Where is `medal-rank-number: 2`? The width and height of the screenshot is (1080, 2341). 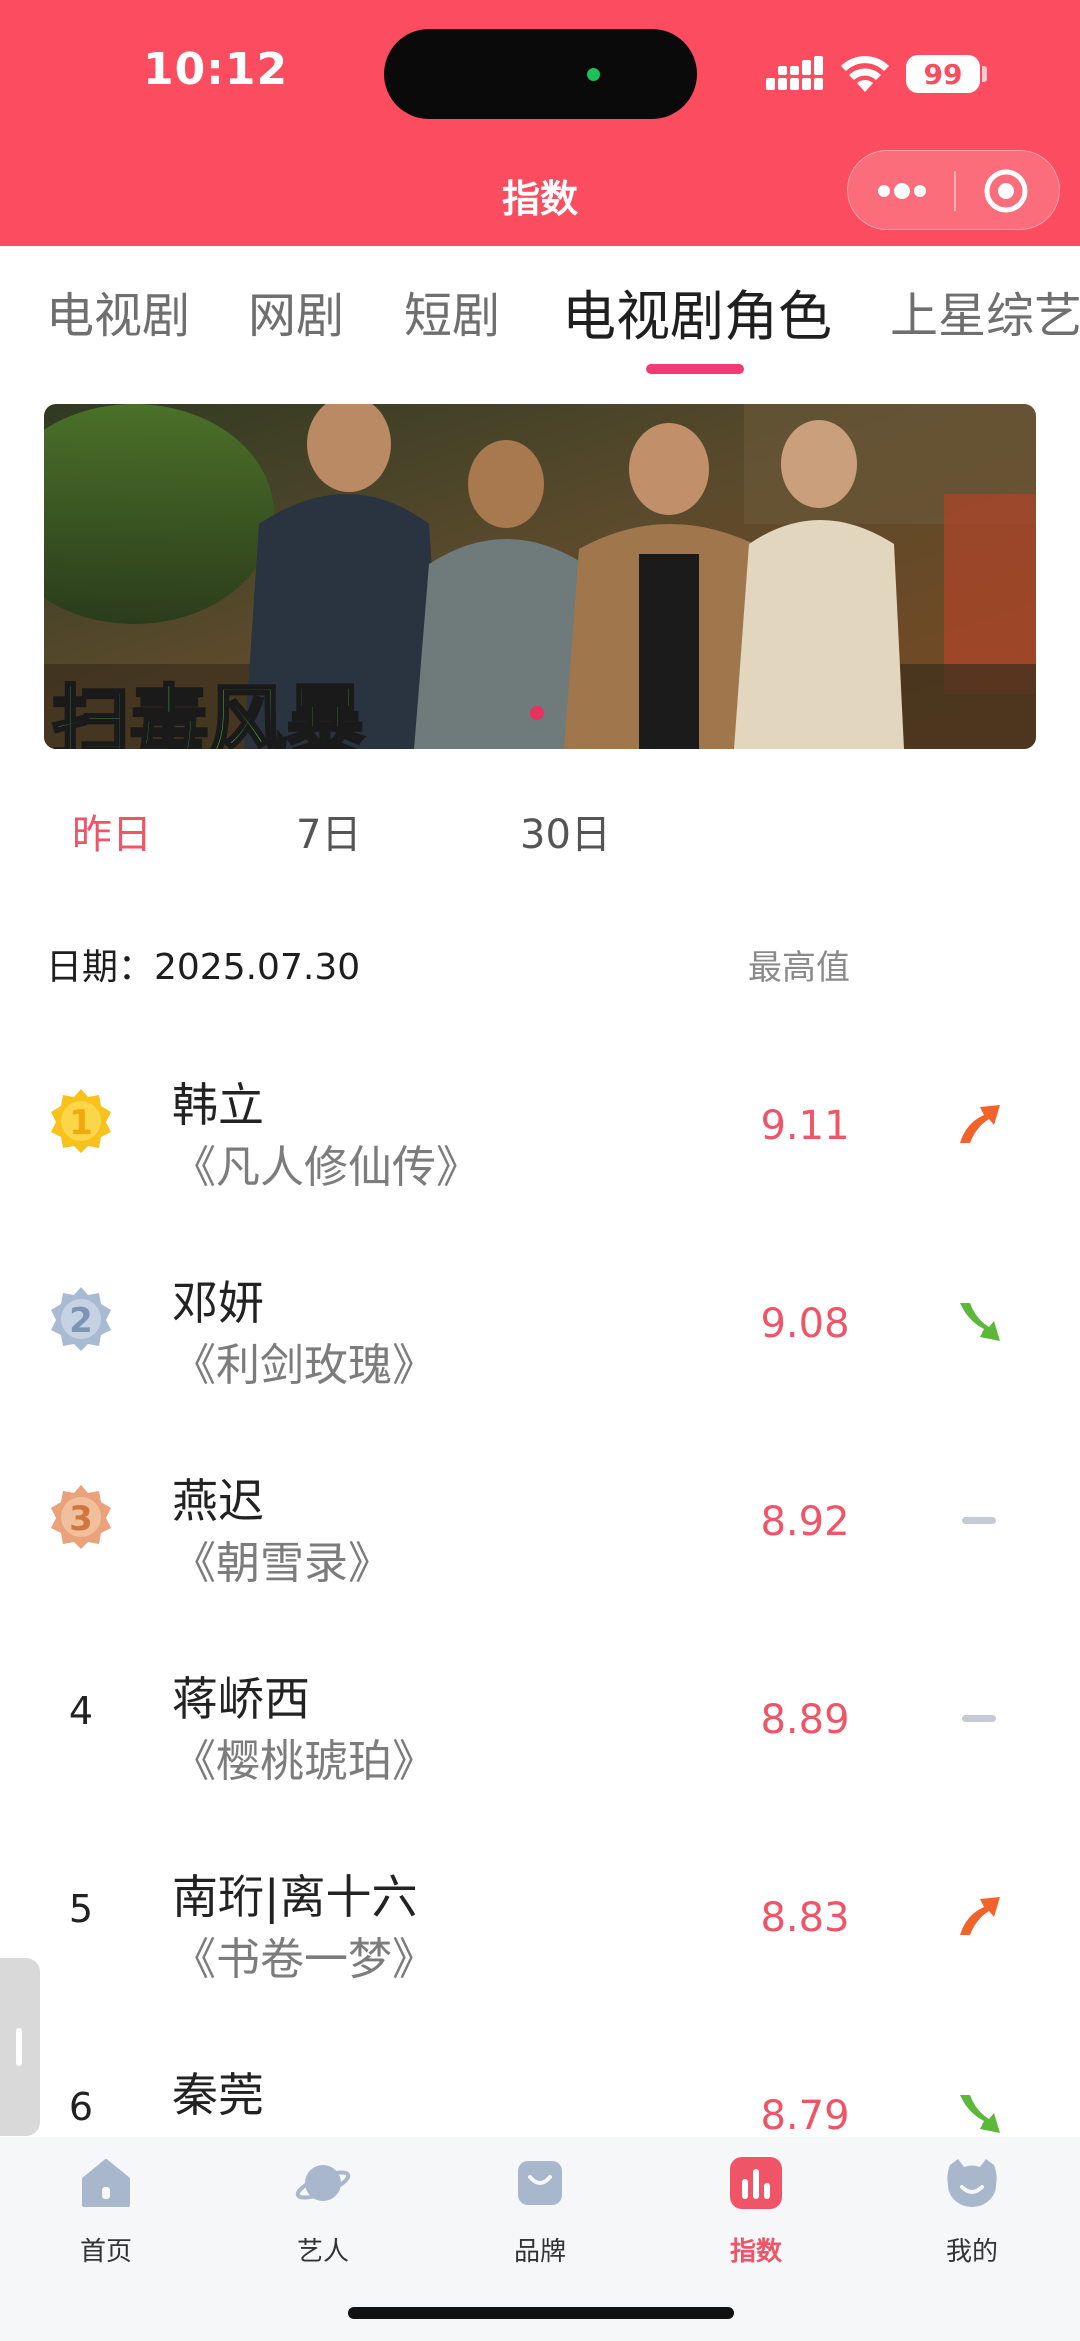 medal-rank-number: 2 is located at coordinates (81, 1321).